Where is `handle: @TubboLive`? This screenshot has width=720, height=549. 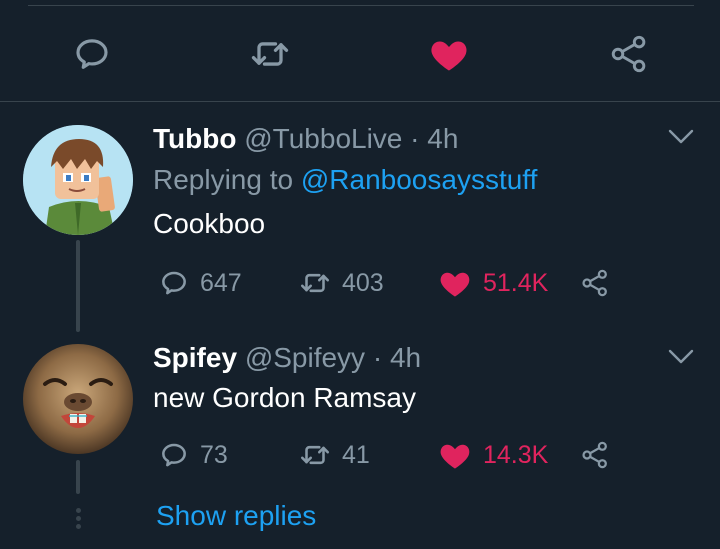
handle: @TubboLive is located at coordinates (323, 138).